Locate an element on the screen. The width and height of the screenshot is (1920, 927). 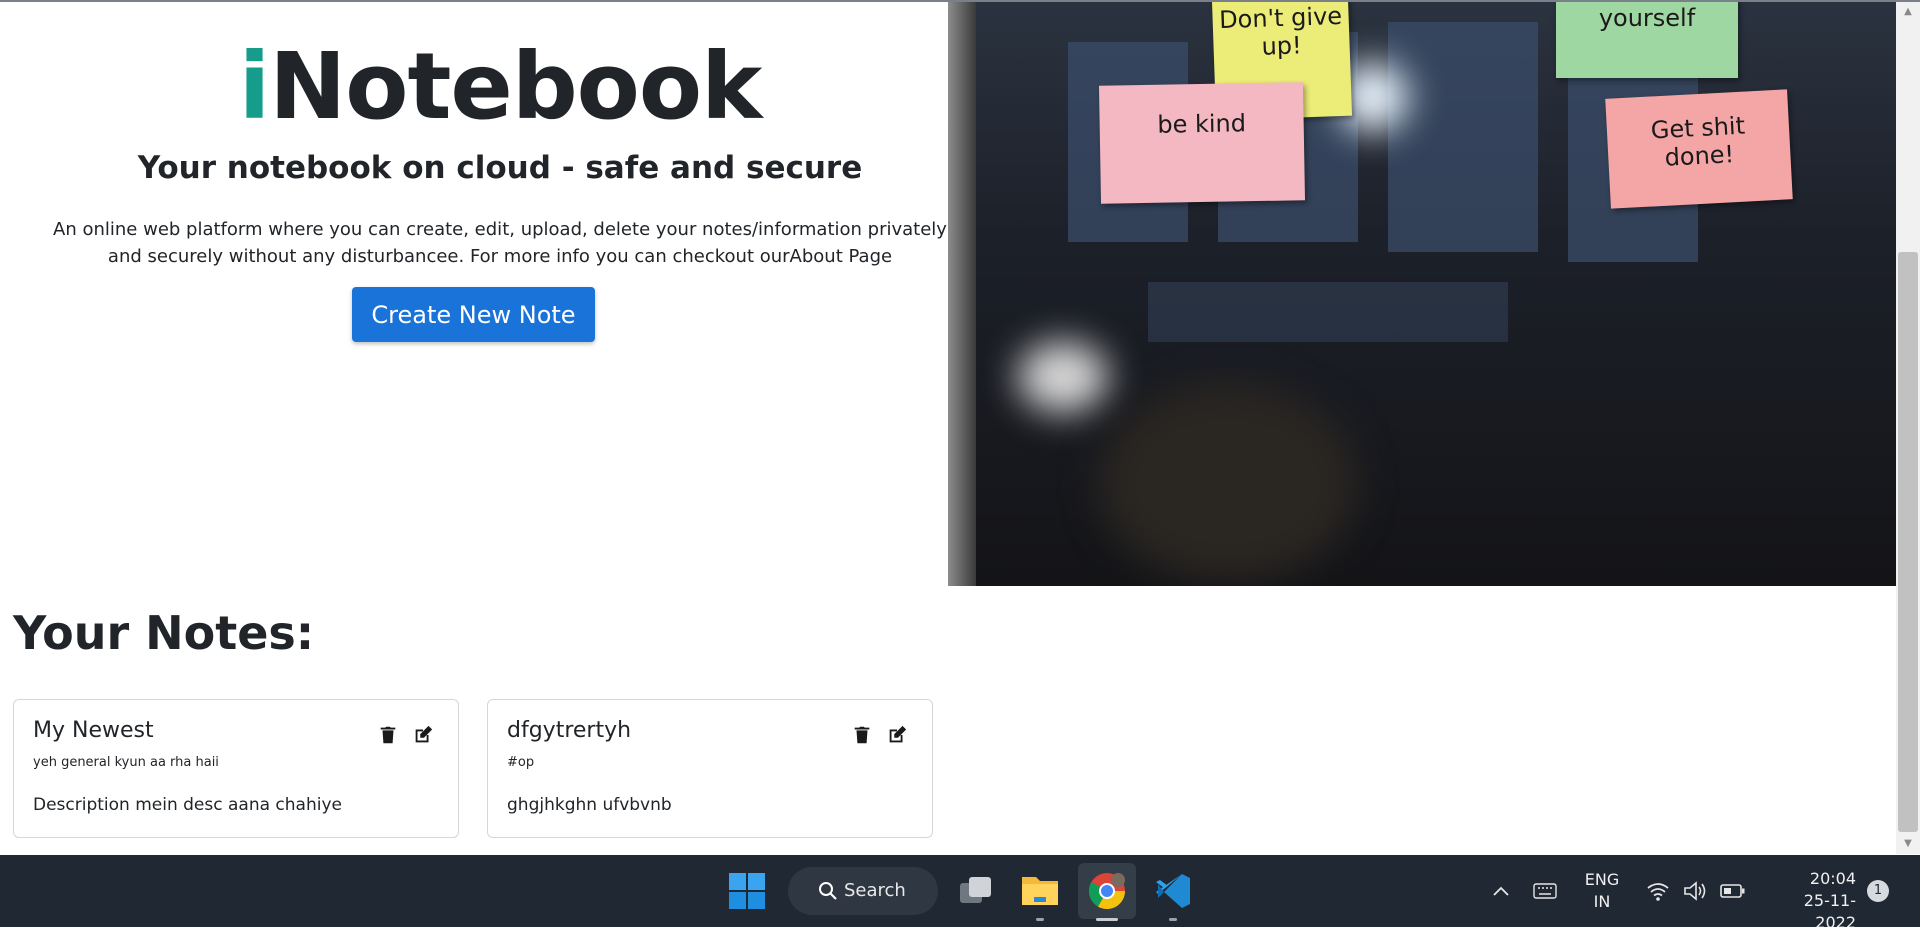
language-code: ENG is located at coordinates (1602, 879).